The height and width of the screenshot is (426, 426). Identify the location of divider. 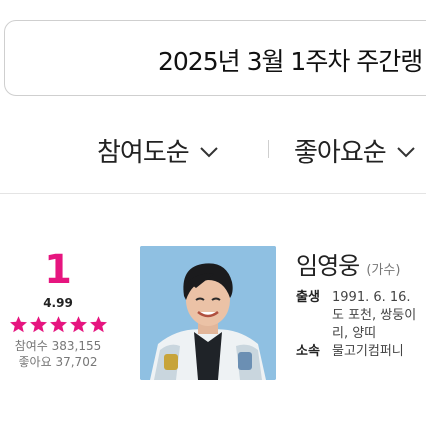
(213, 193).